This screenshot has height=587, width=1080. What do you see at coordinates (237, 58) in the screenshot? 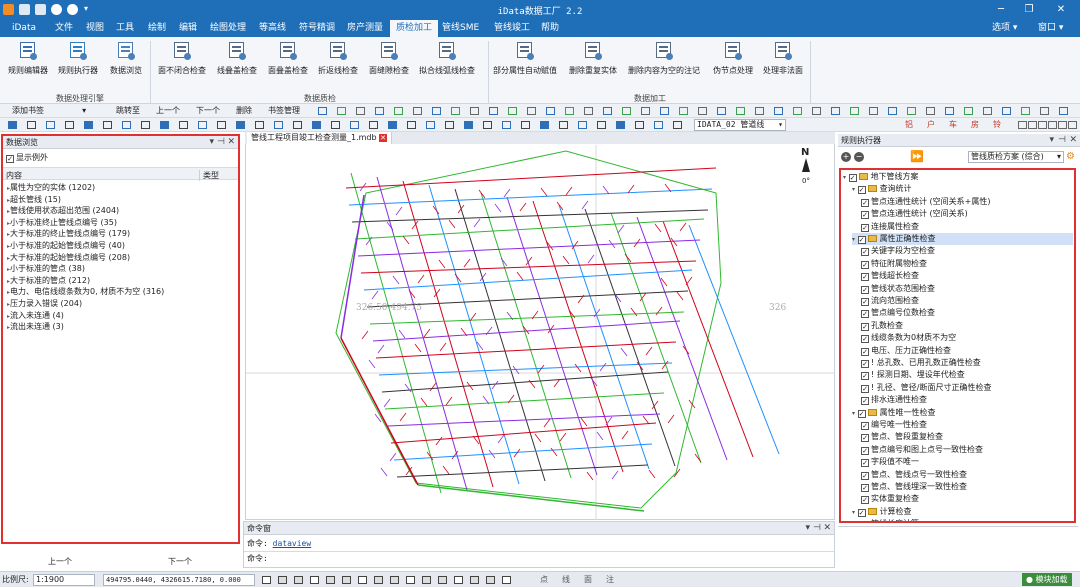
I see `ribbon-button-4: 线叠盖检查` at bounding box center [237, 58].